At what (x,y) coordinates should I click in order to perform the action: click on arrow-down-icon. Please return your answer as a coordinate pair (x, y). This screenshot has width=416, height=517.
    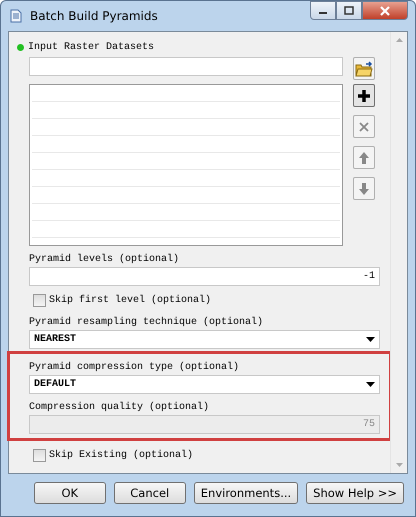
    Looking at the image, I should click on (364, 189).